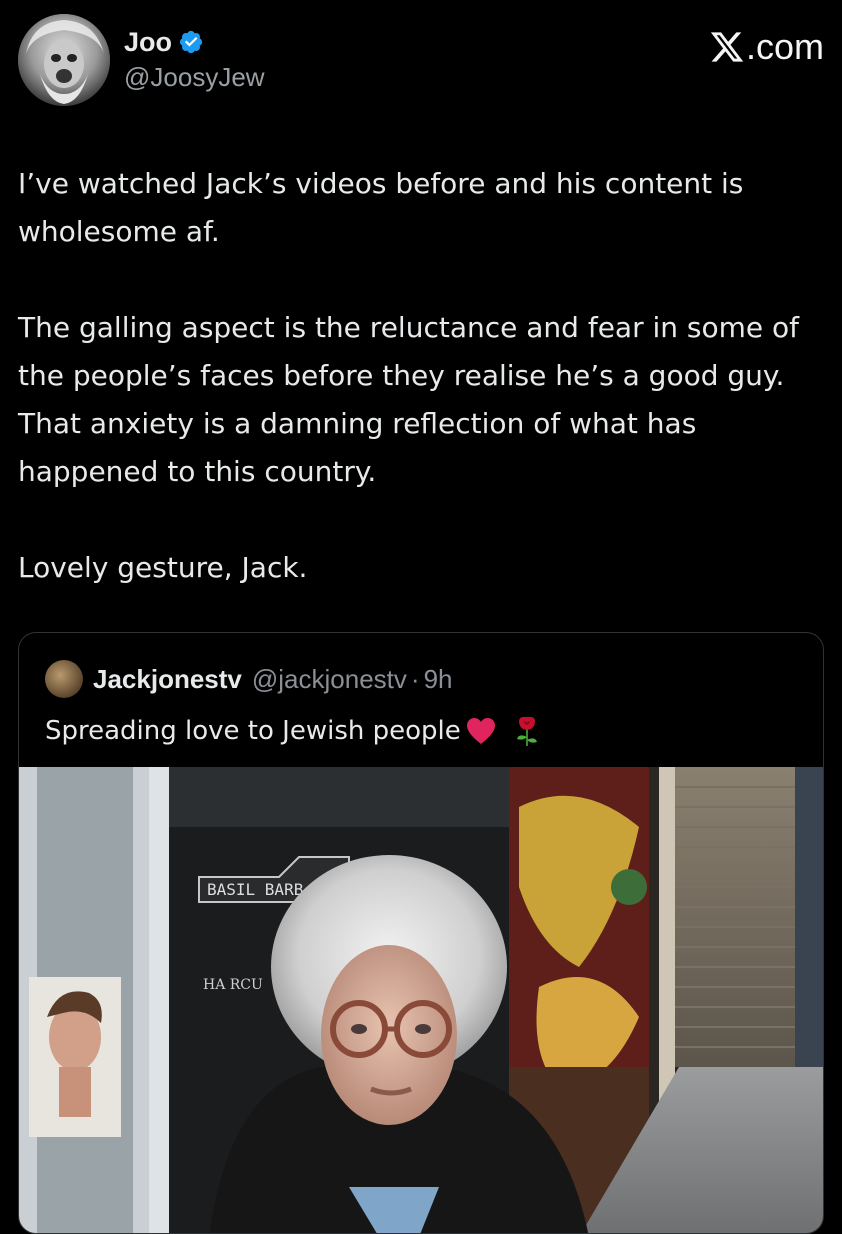 Image resolution: width=842 pixels, height=1234 pixels. I want to click on author-handle: @JoosyJew, so click(194, 77).